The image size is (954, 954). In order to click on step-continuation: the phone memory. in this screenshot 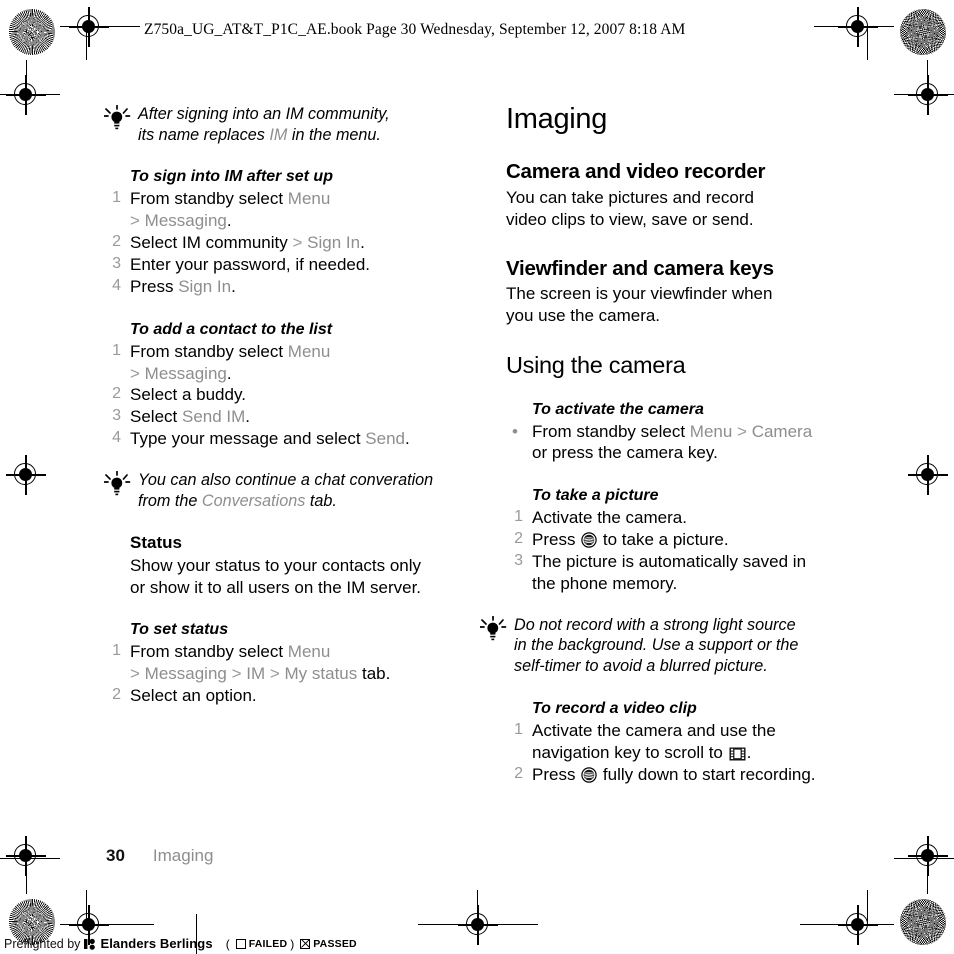, I will do `click(605, 583)`.